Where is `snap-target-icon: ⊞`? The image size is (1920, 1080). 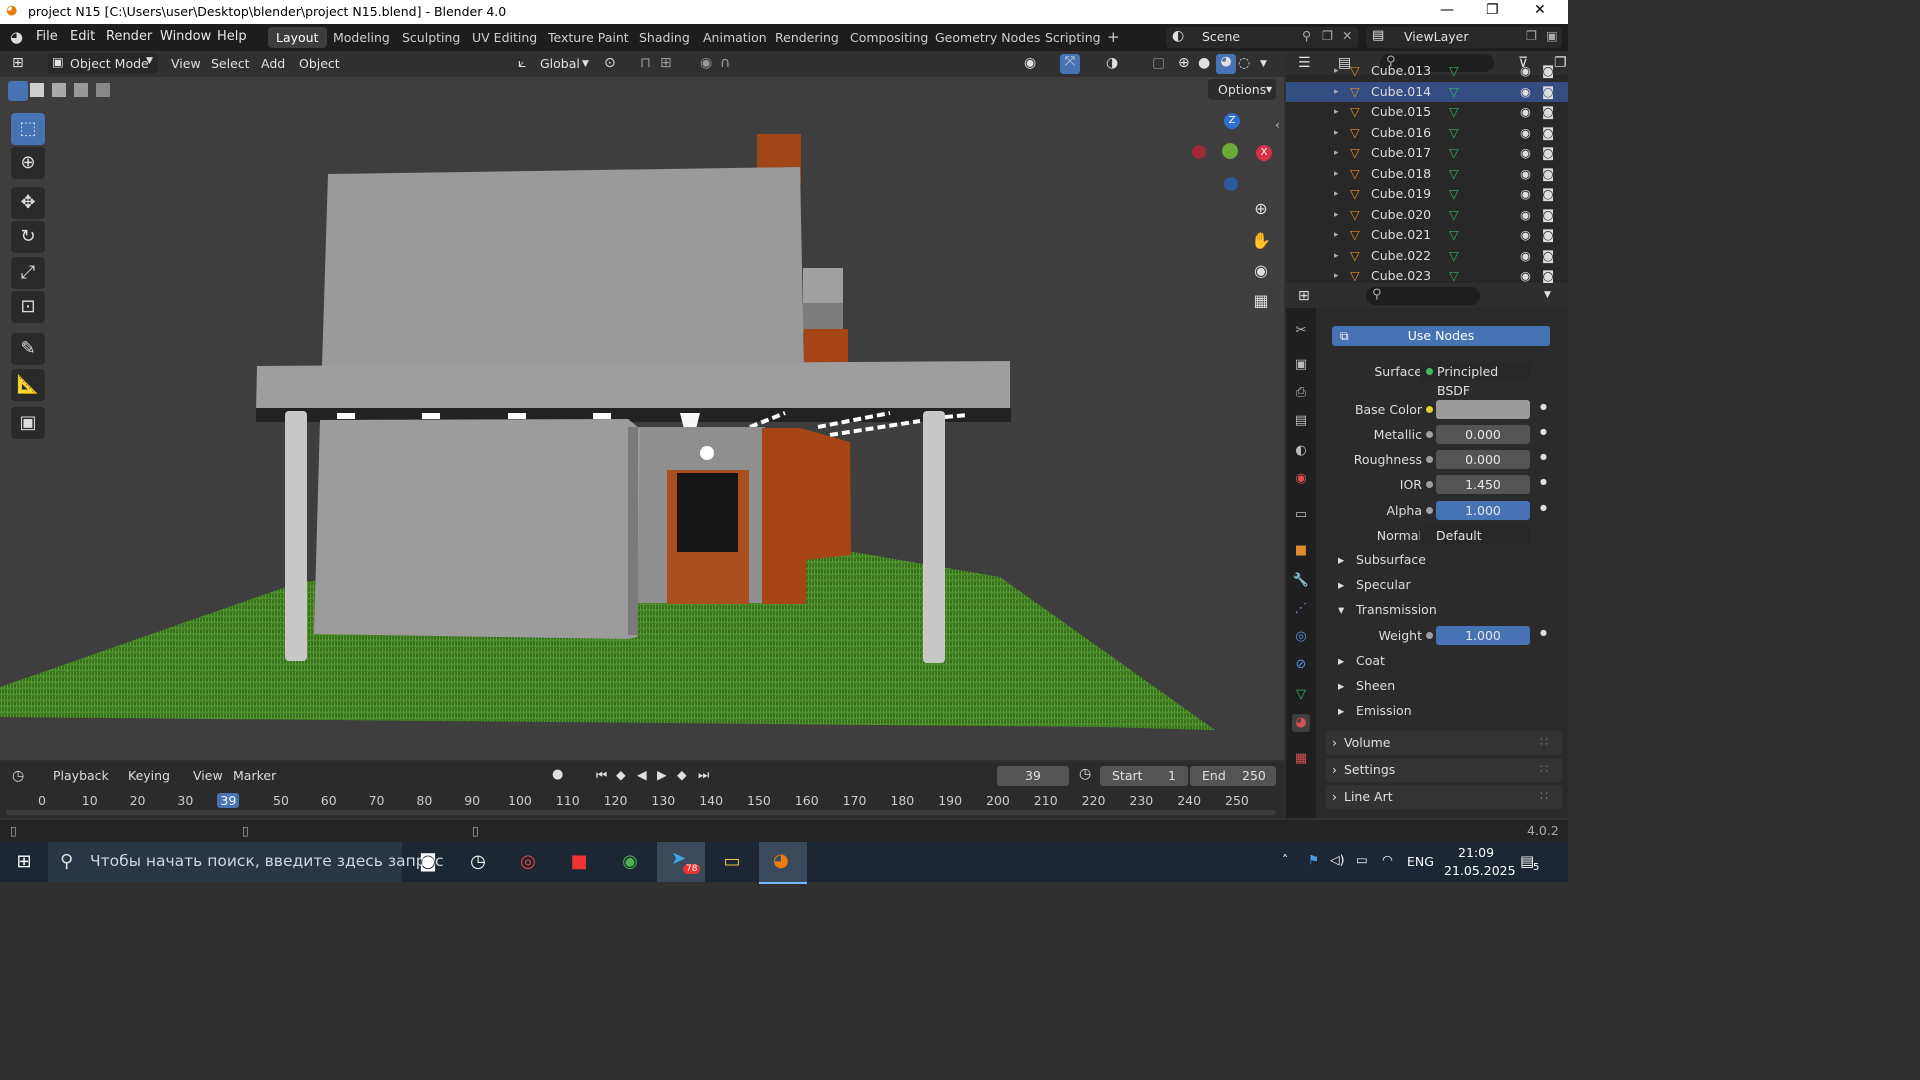 snap-target-icon: ⊞ is located at coordinates (666, 63).